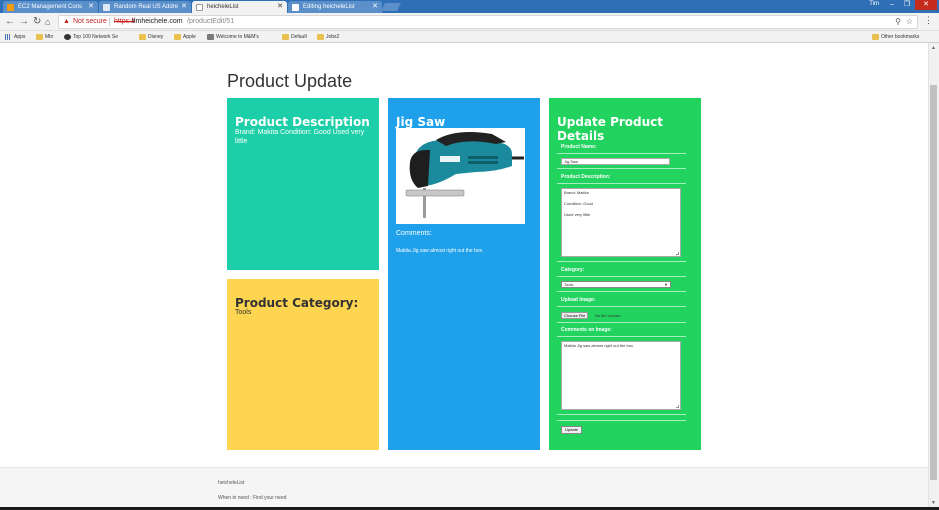 The width and height of the screenshot is (939, 510). Describe the element at coordinates (211, 21) in the screenshot. I see `url-path: /productEdit/51` at that location.